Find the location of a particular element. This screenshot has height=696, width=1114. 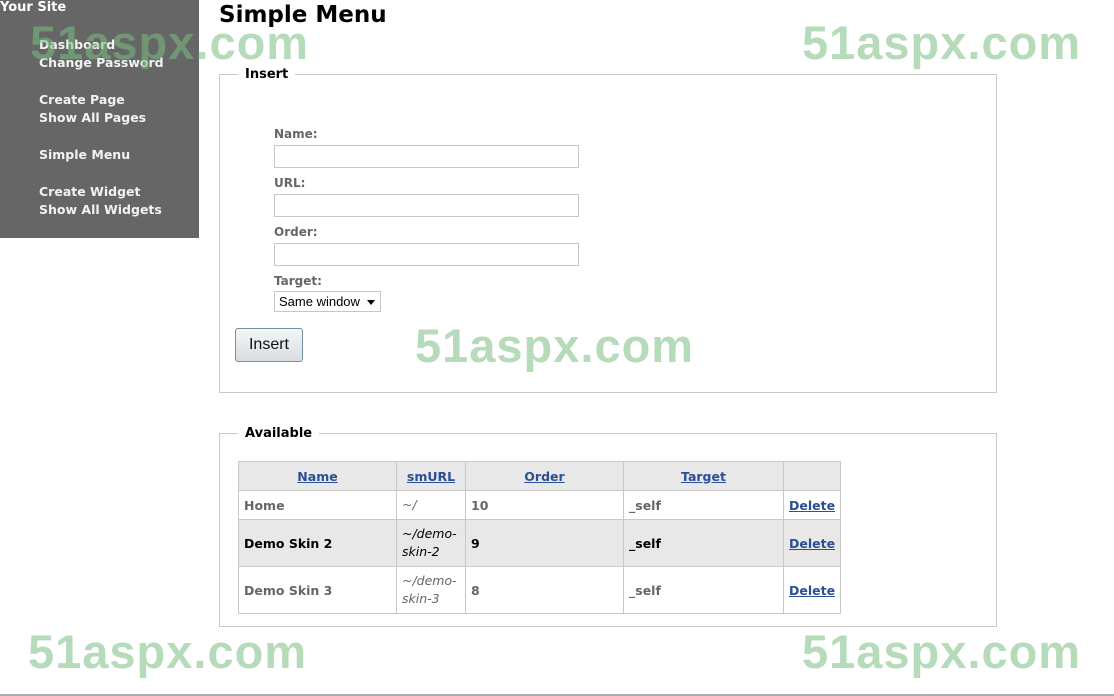

chevron-down-icon is located at coordinates (371, 302).